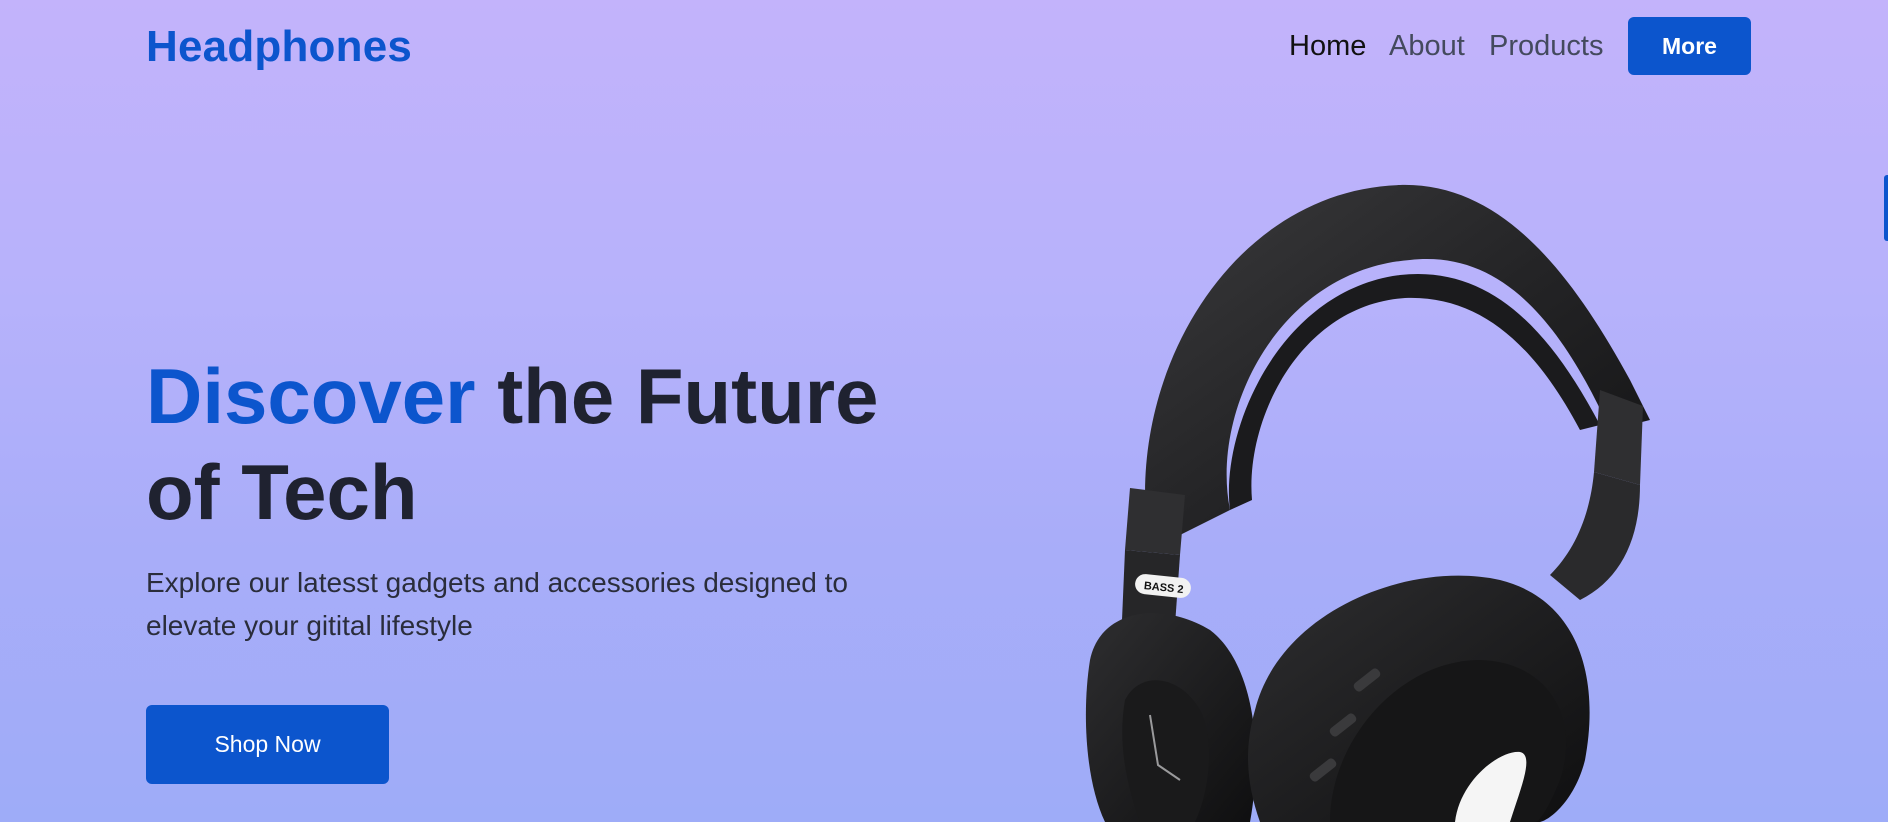 Image resolution: width=1888 pixels, height=825 pixels. What do you see at coordinates (279, 47) in the screenshot?
I see `brand-logo: Headphones` at bounding box center [279, 47].